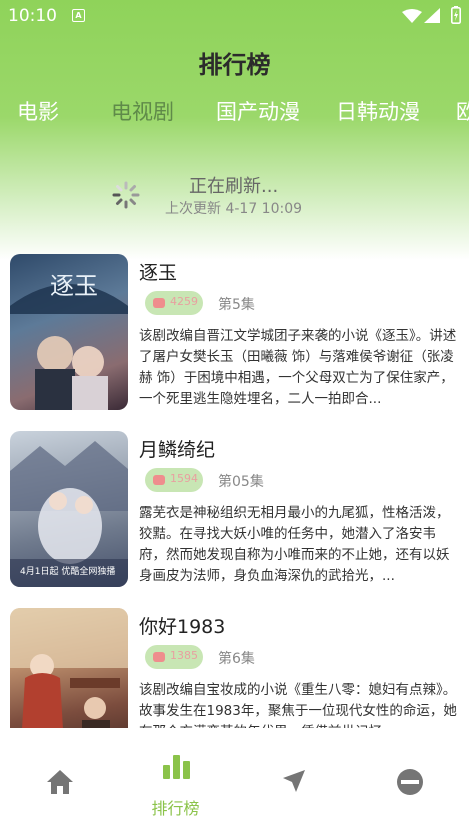  I want to click on heat-badge: 1385, so click(174, 657).